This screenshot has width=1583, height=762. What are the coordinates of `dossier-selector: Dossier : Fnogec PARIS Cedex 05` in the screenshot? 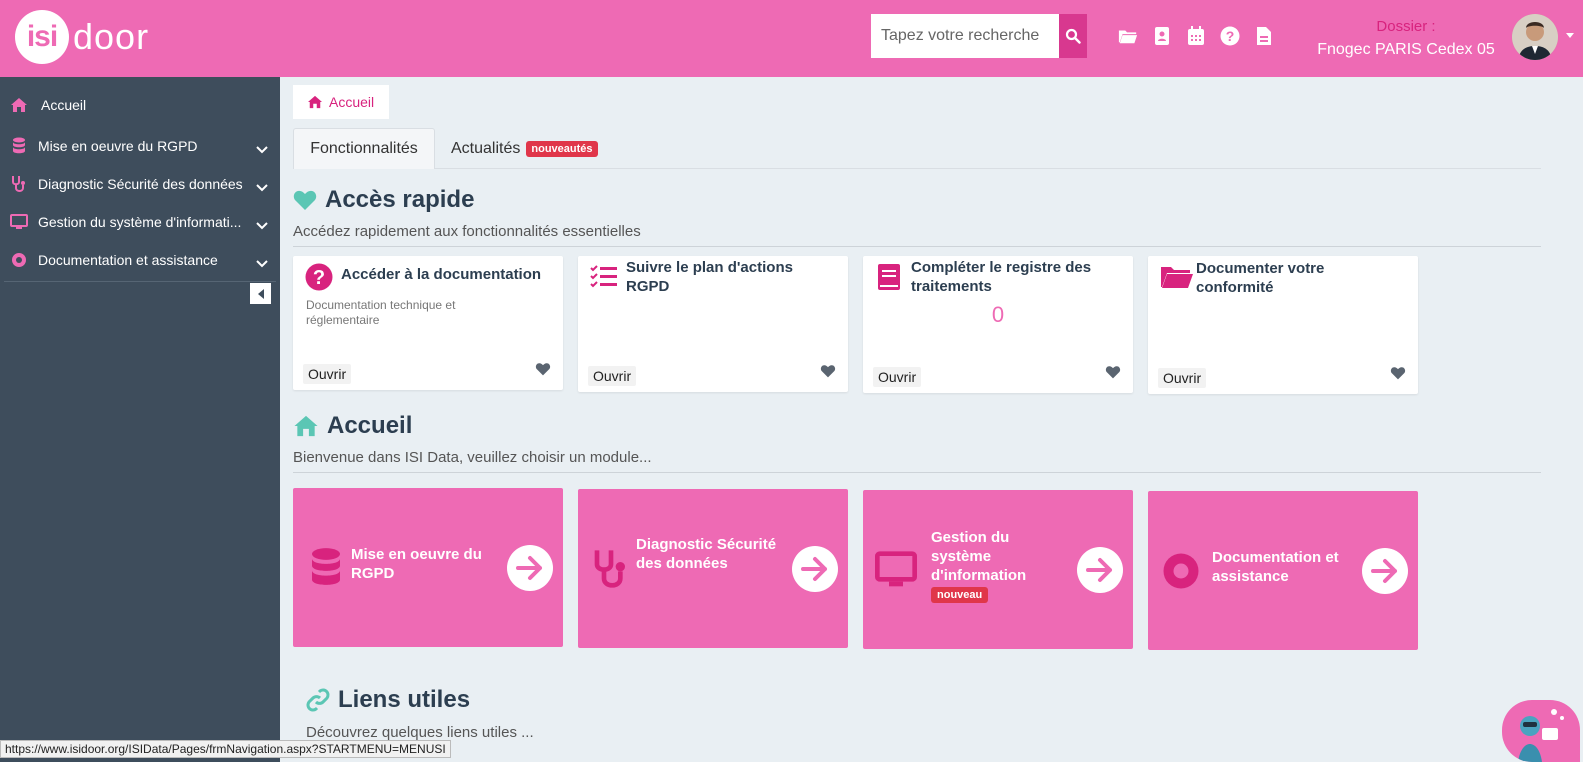 It's located at (1406, 38).